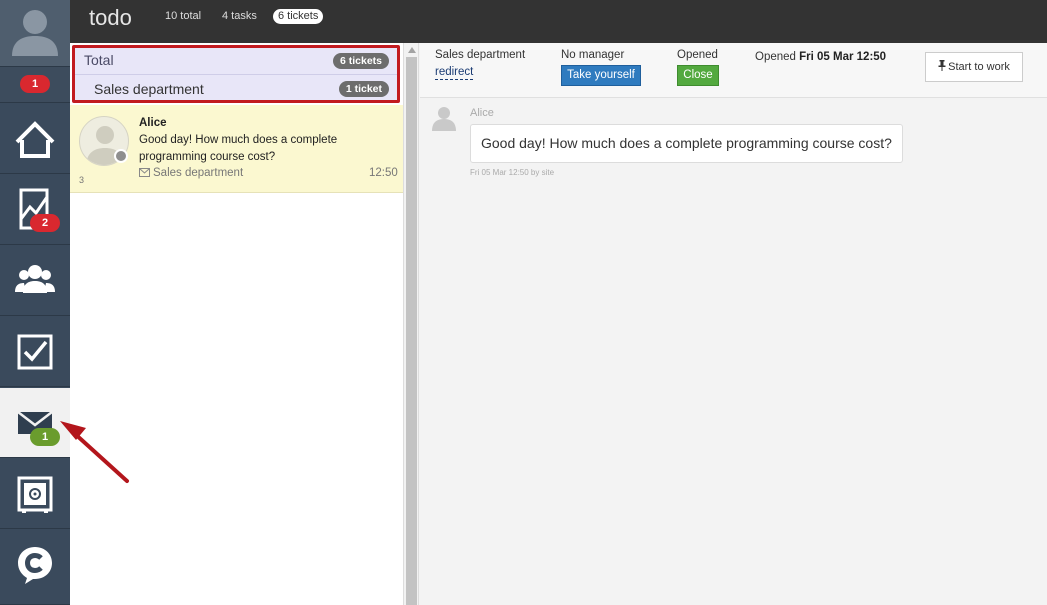  Describe the element at coordinates (360, 61) in the screenshot. I see `group-total-count: 6 tickets` at that location.